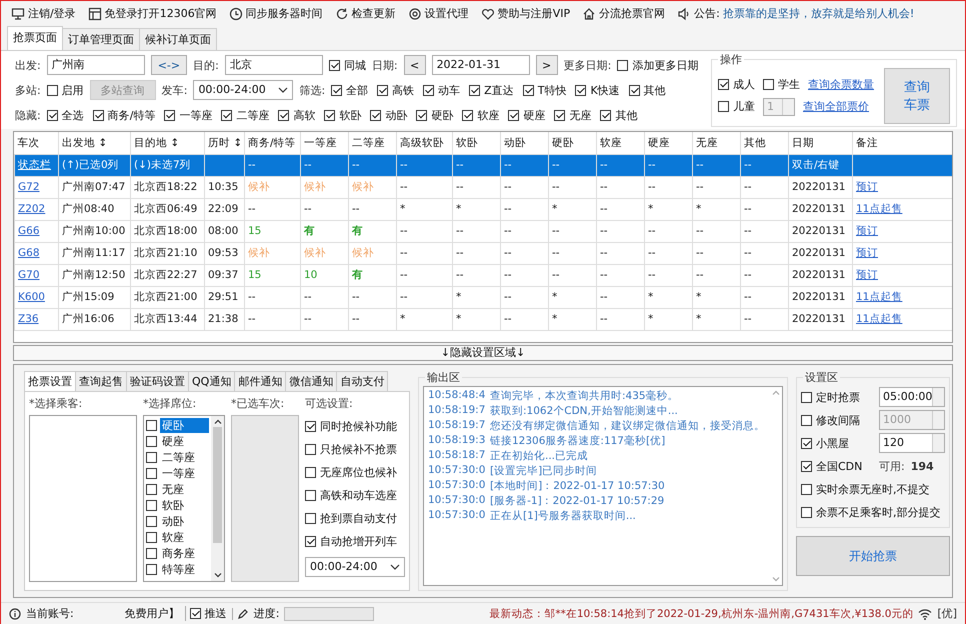  What do you see at coordinates (491, 90) in the screenshot?
I see `filter-checkbox: Z直达` at bounding box center [491, 90].